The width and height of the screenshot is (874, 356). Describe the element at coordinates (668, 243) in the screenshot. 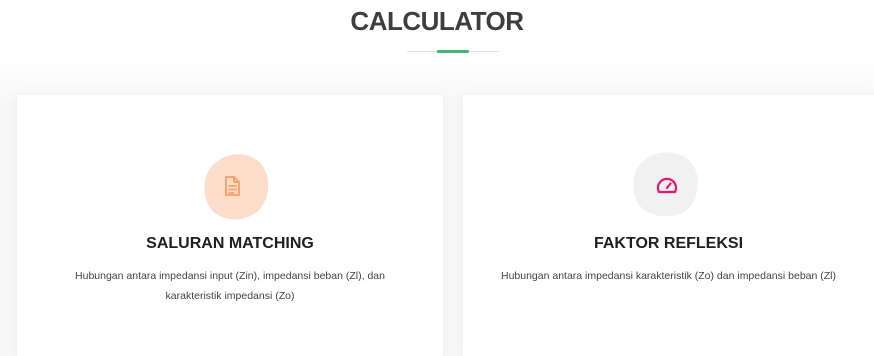

I see `card-title: FAKTOR REFLEKSI` at that location.